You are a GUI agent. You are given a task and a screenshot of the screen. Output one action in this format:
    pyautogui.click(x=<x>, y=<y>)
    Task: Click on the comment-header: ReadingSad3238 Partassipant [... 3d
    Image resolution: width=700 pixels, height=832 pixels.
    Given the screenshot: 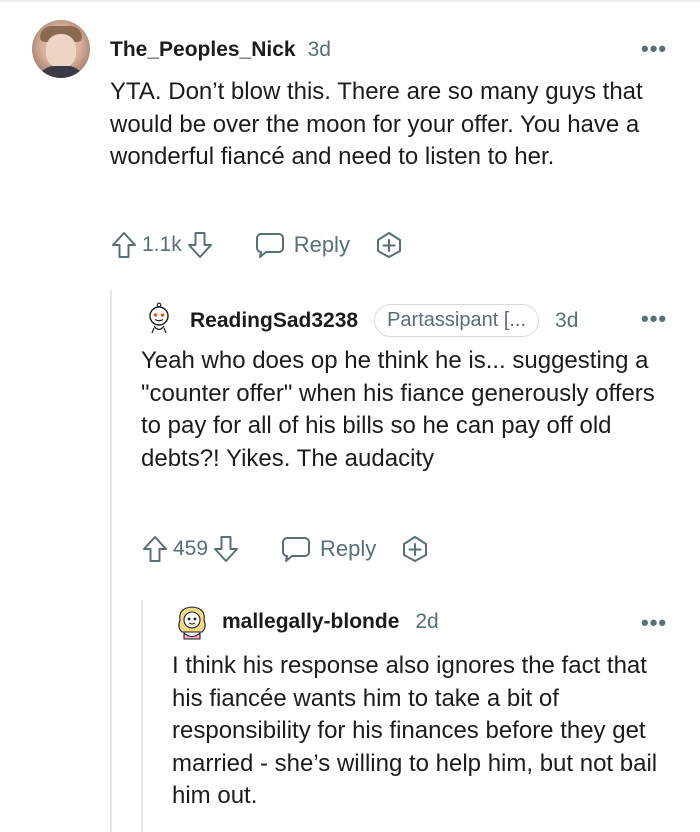 What is the action you would take?
    pyautogui.click(x=384, y=320)
    